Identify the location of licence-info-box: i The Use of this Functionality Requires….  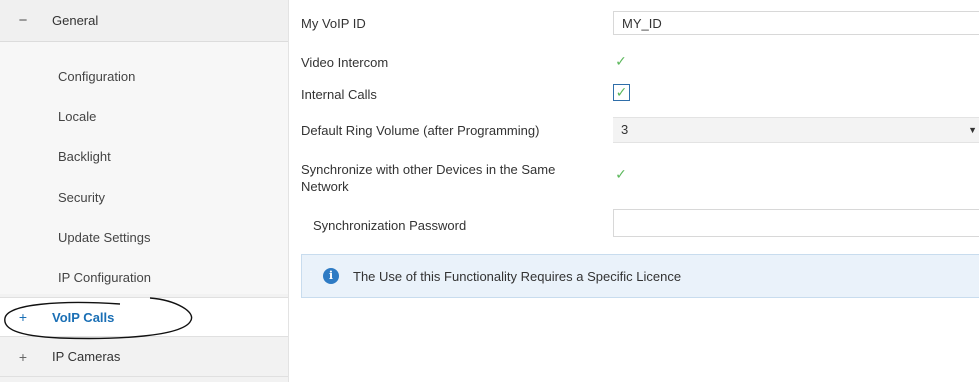
(640, 276).